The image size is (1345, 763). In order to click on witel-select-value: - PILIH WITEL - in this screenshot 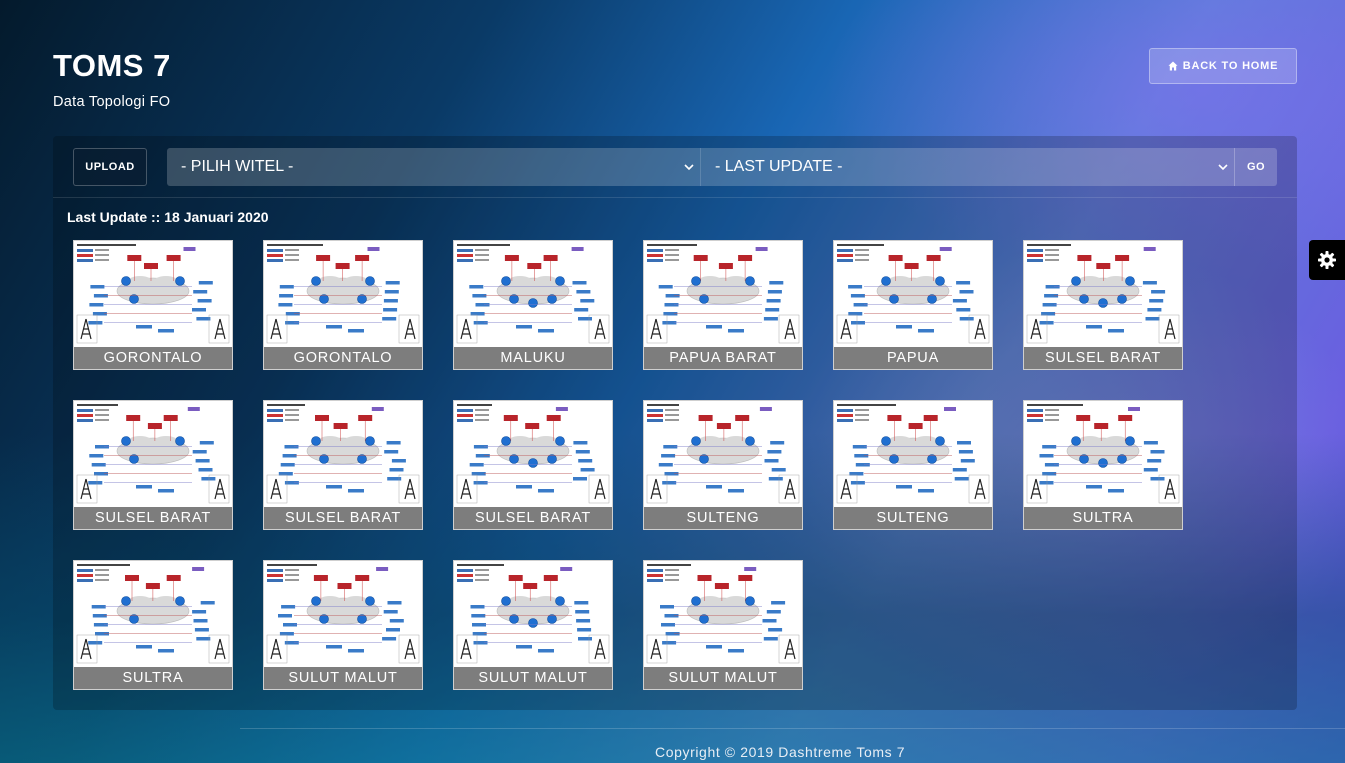, I will do `click(237, 166)`.